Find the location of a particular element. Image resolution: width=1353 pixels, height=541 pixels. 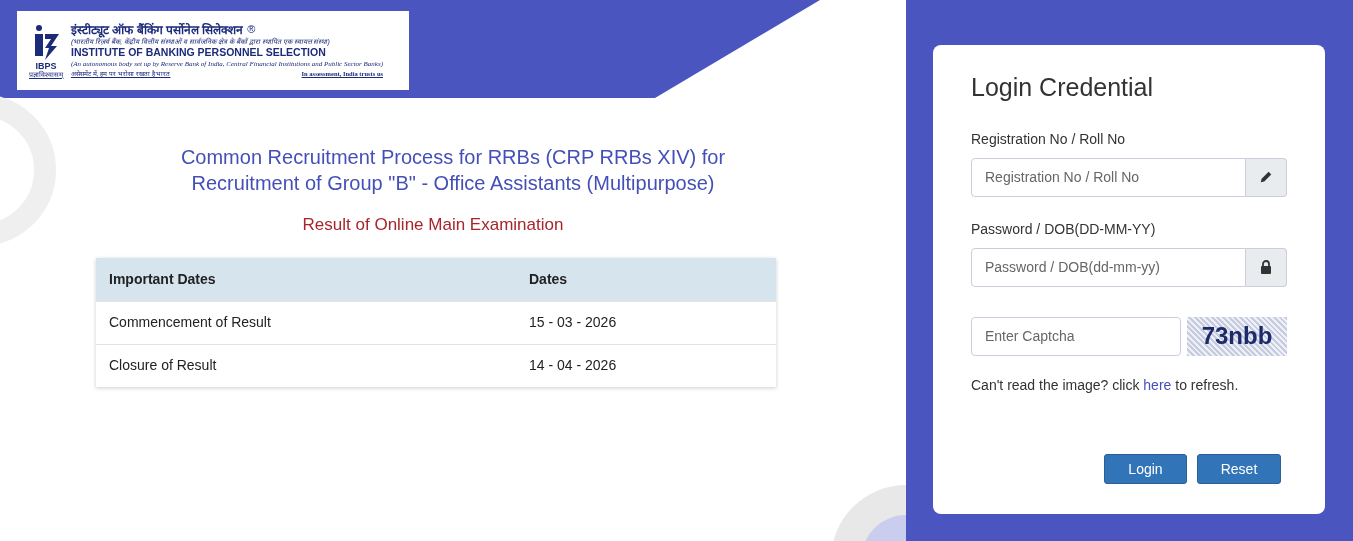

registered-mark: ® is located at coordinates (251, 29).